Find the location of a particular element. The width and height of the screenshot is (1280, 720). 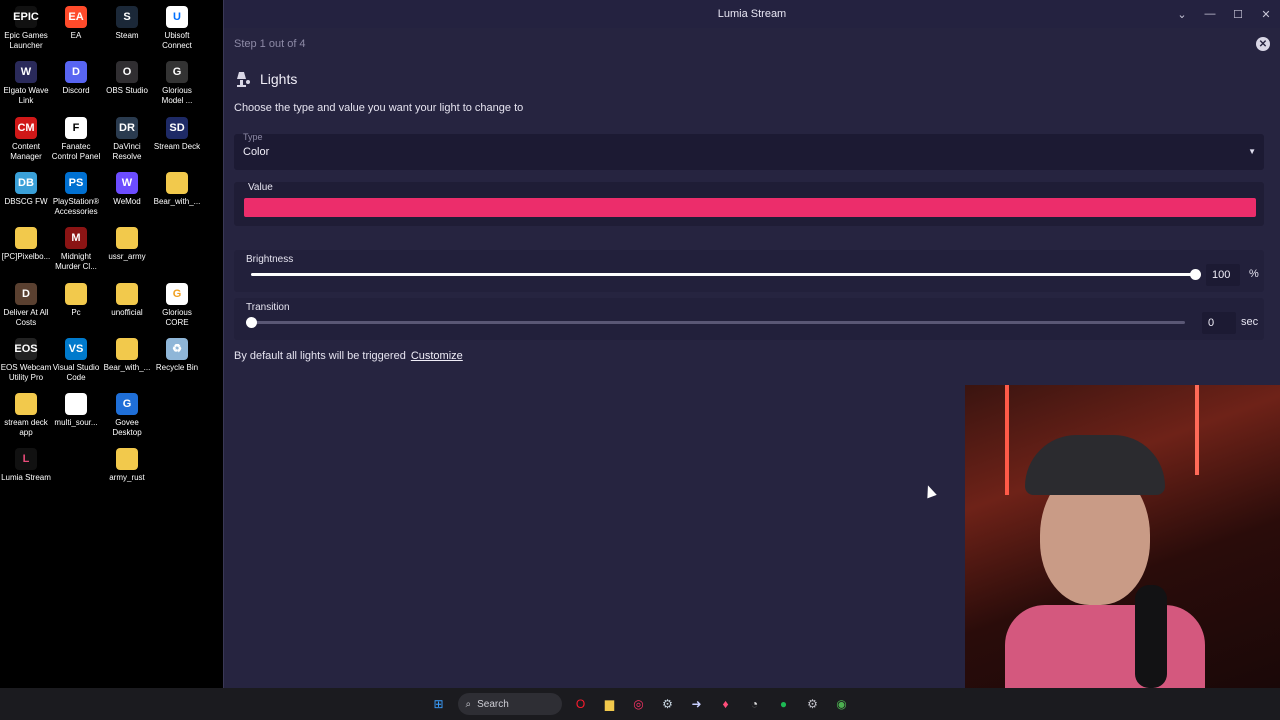

webcam-overlay is located at coordinates (1122, 536).